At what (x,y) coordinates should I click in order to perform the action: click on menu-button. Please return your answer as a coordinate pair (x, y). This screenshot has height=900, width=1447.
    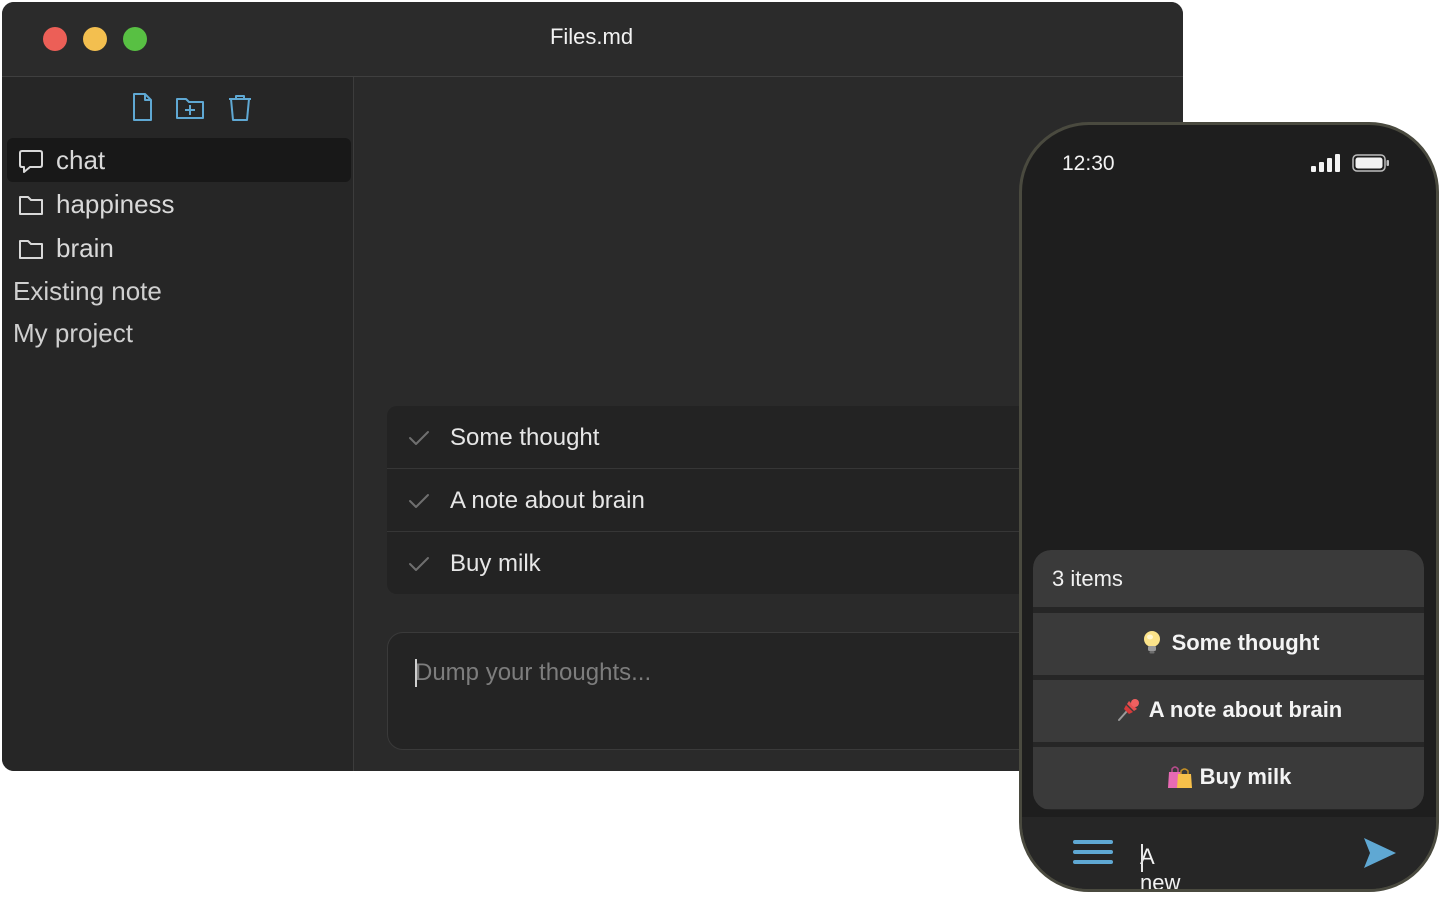
    Looking at the image, I should click on (1093, 852).